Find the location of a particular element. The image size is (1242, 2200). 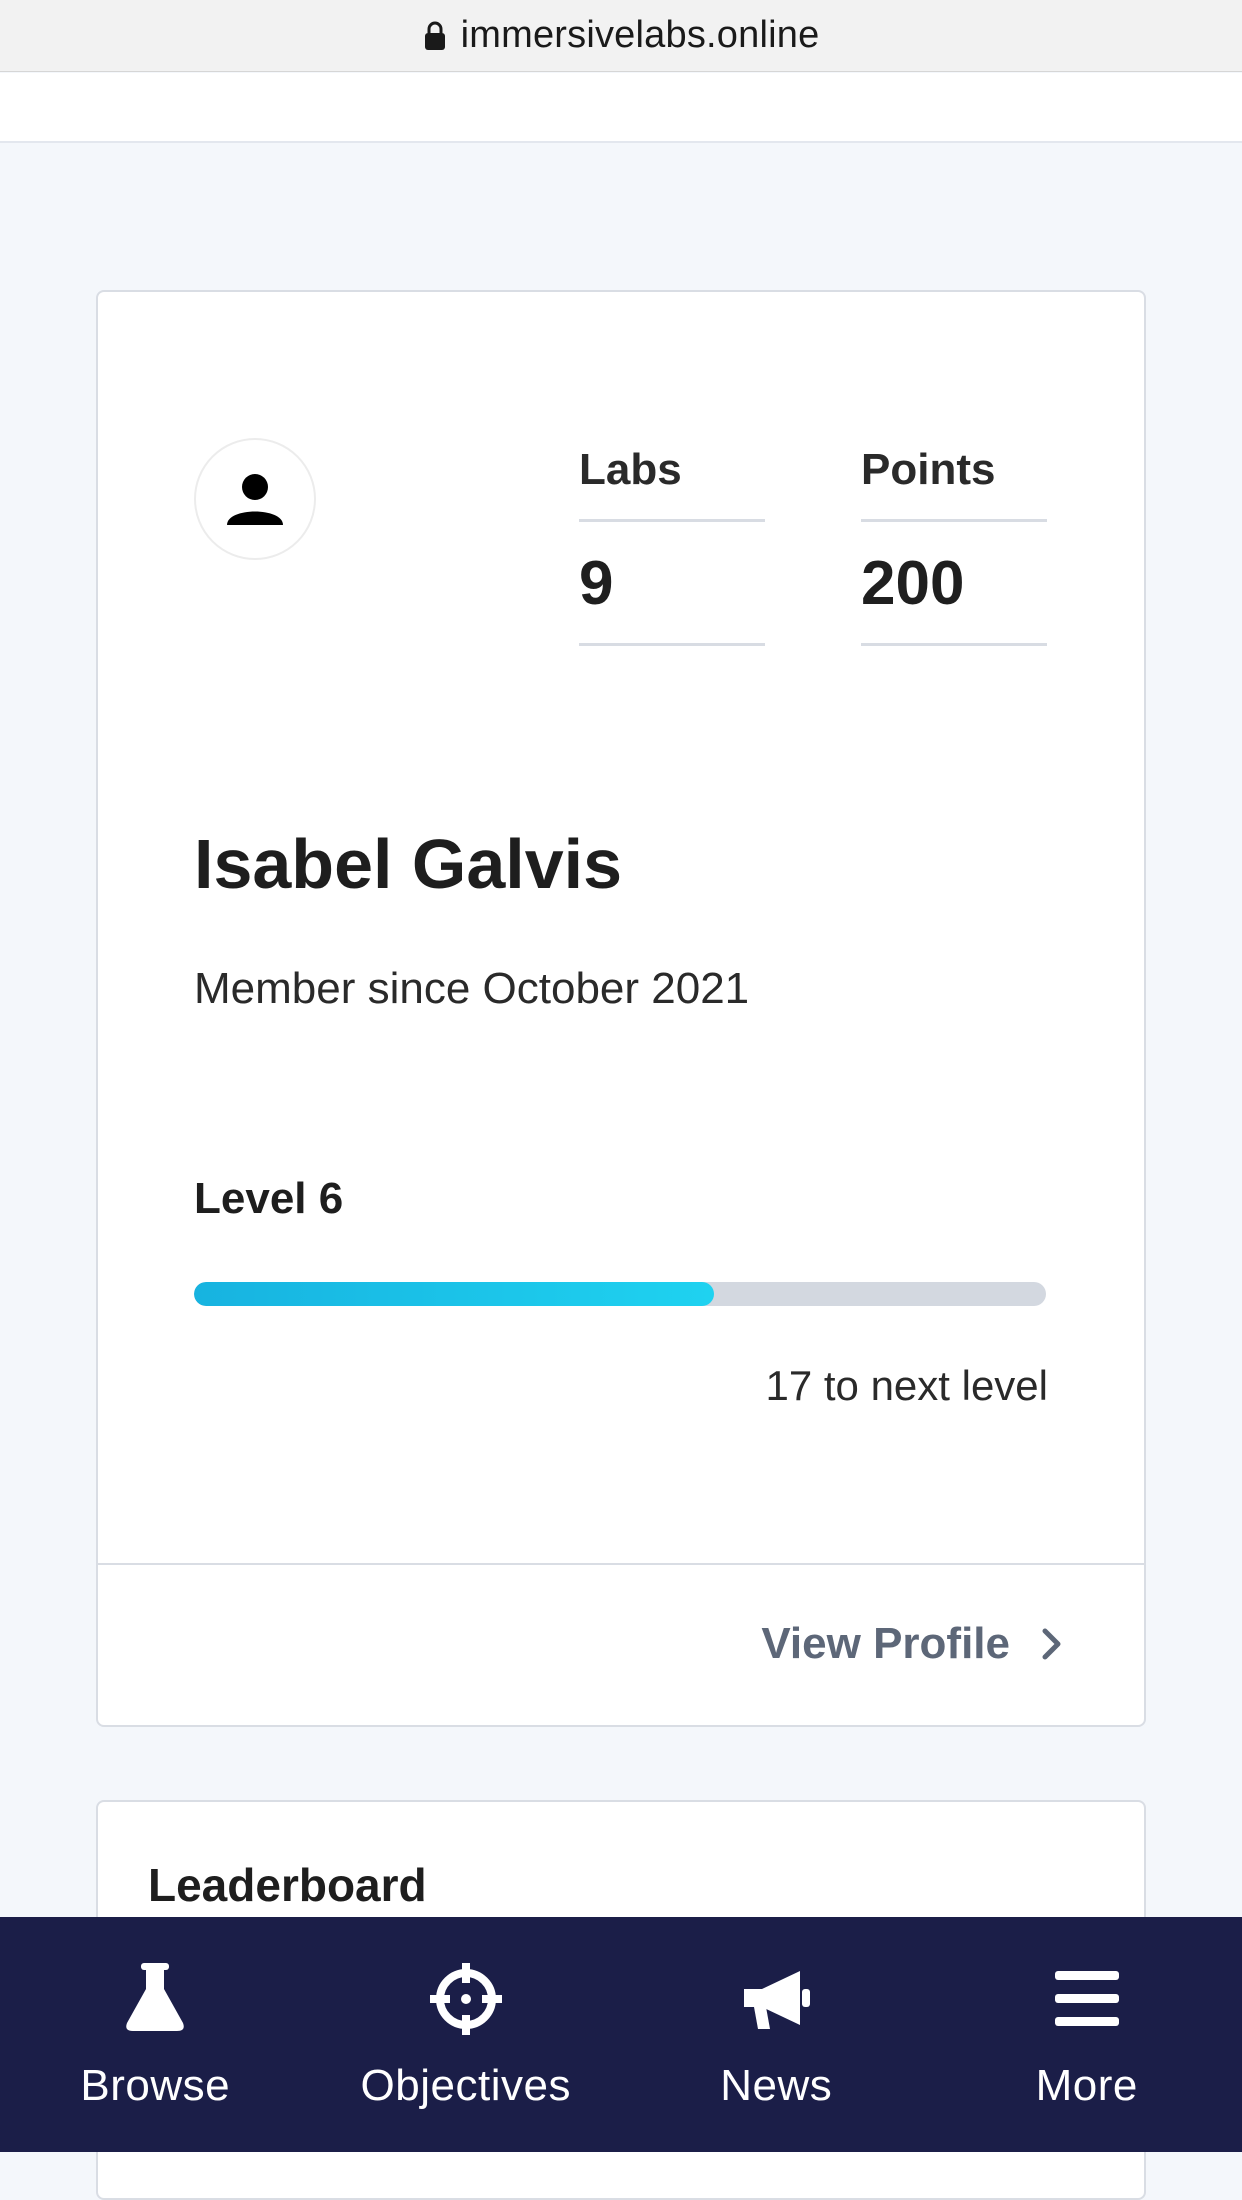

user-icon is located at coordinates (255, 499).